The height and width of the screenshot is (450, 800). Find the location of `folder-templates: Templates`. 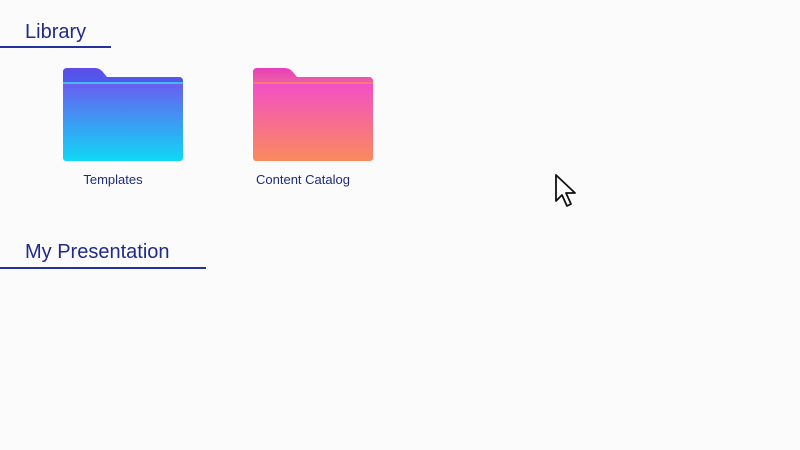

folder-templates: Templates is located at coordinates (113, 133).